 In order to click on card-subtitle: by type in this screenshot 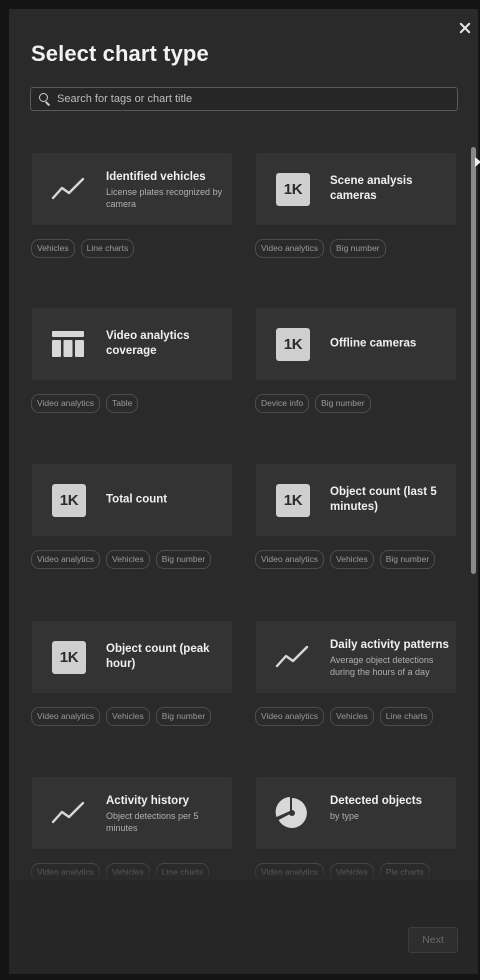, I will do `click(345, 816)`.